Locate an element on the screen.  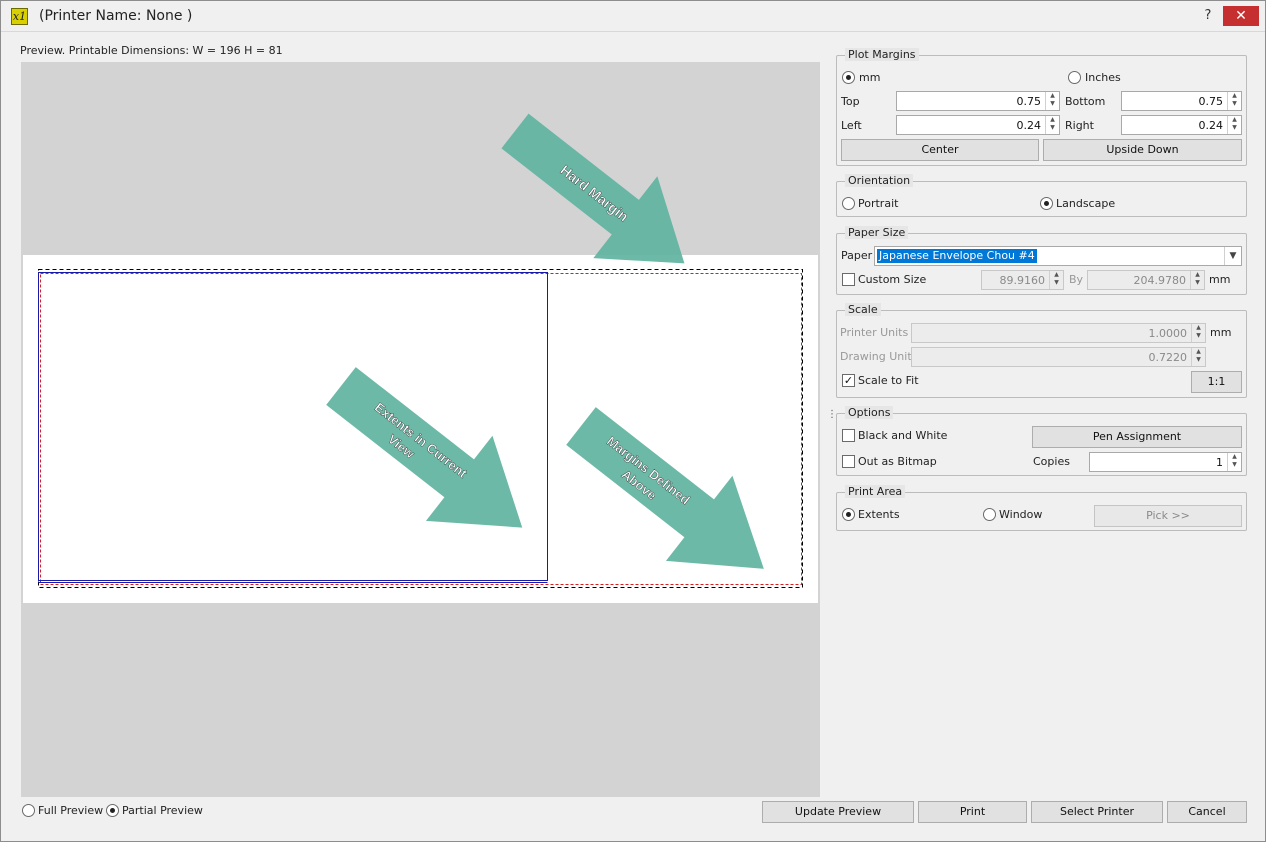
print-area-title: Print Area is located at coordinates (875, 491).